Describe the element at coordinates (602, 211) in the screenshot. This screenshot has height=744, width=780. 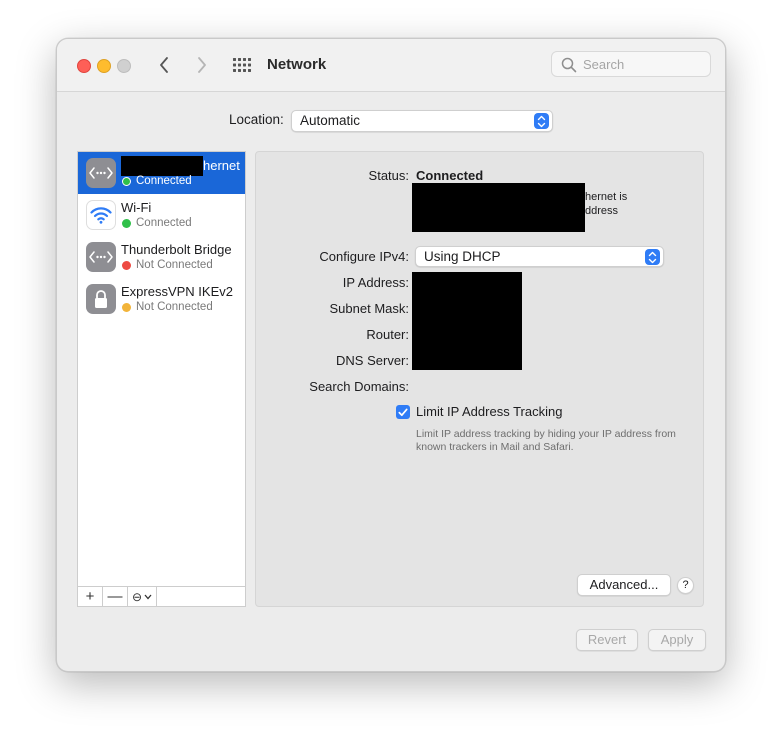
I see `status-description-line2: ddress` at that location.